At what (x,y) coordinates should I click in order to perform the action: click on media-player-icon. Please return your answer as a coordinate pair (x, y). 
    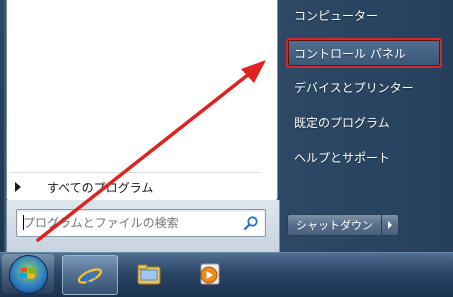
    Looking at the image, I should click on (210, 274).